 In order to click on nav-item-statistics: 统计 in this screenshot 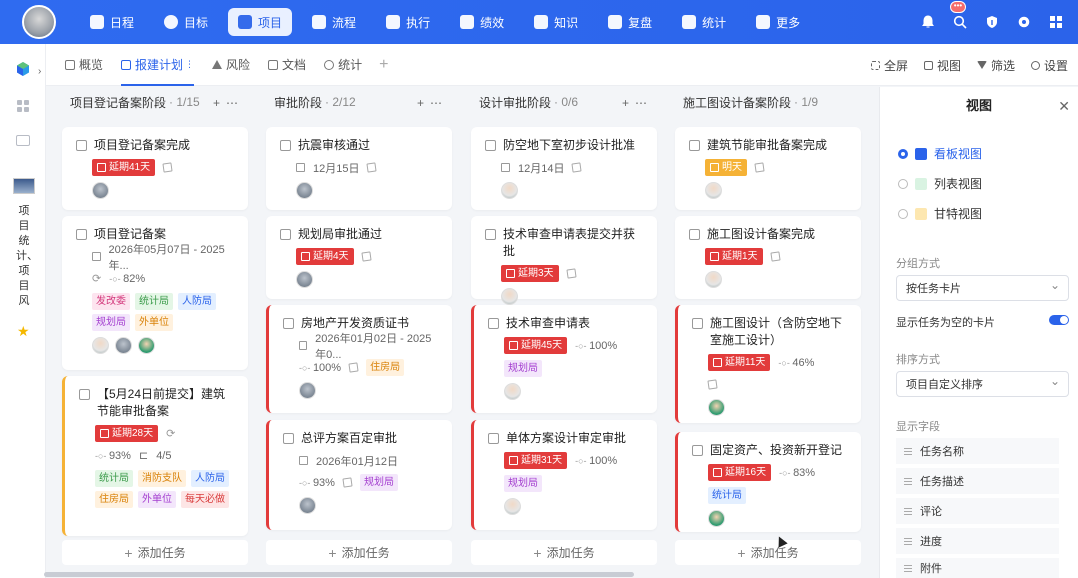, I will do `click(704, 22)`.